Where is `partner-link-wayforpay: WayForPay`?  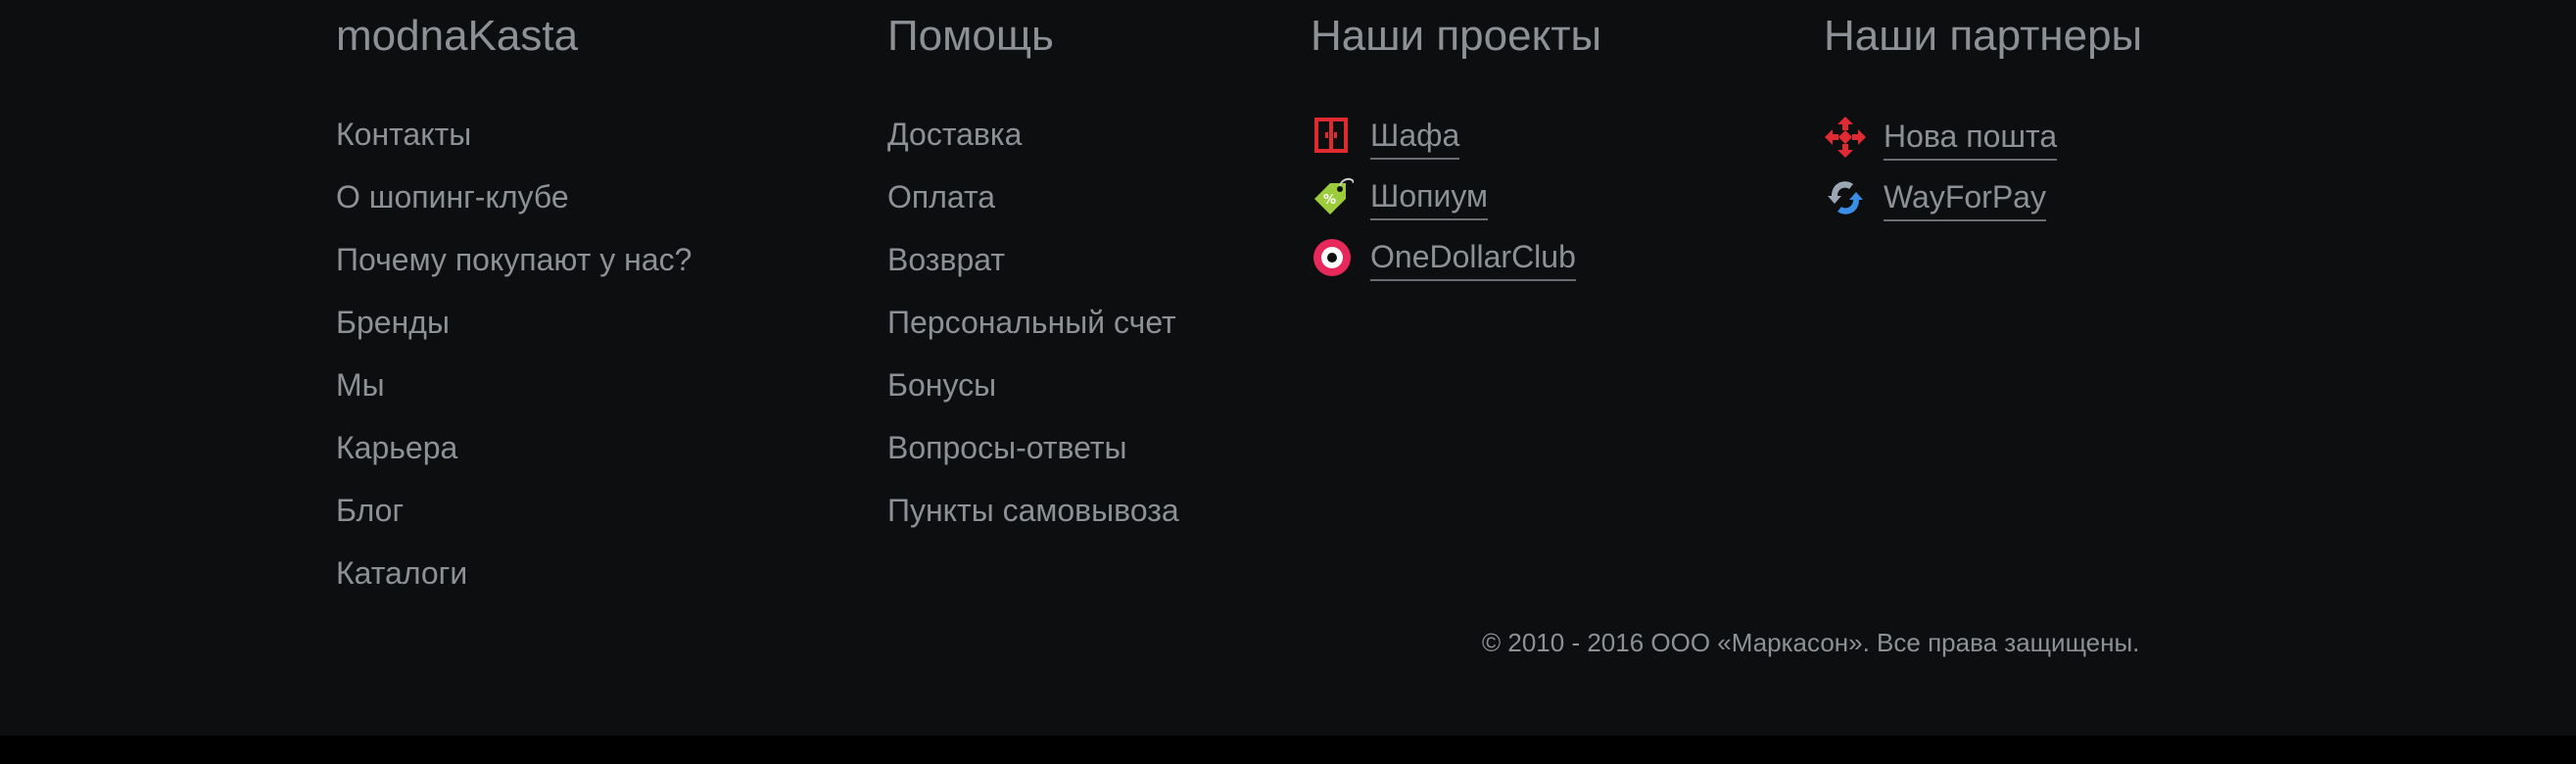 partner-link-wayforpay: WayForPay is located at coordinates (1965, 198).